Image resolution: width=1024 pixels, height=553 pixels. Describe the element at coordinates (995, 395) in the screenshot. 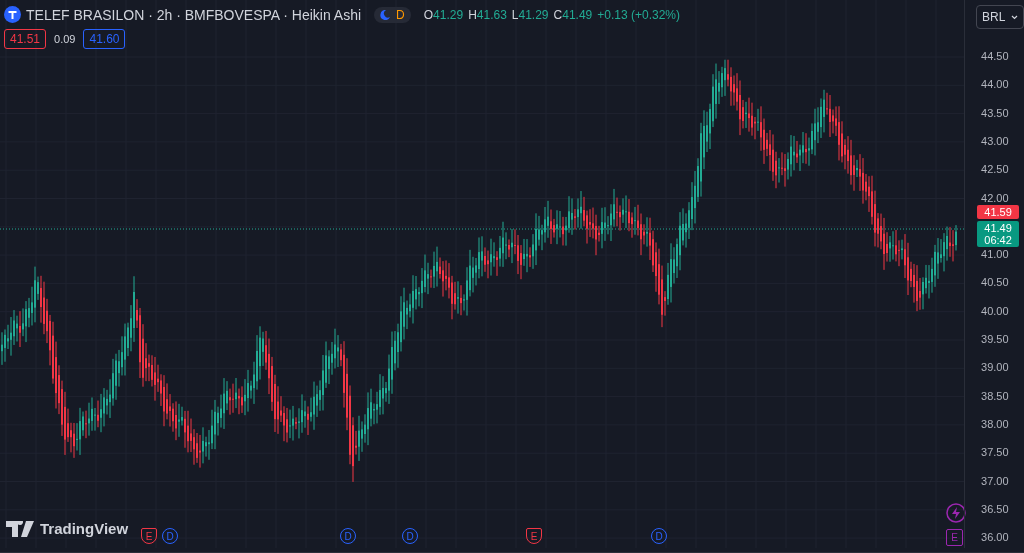

I see `price-tick-label: 38.50` at that location.